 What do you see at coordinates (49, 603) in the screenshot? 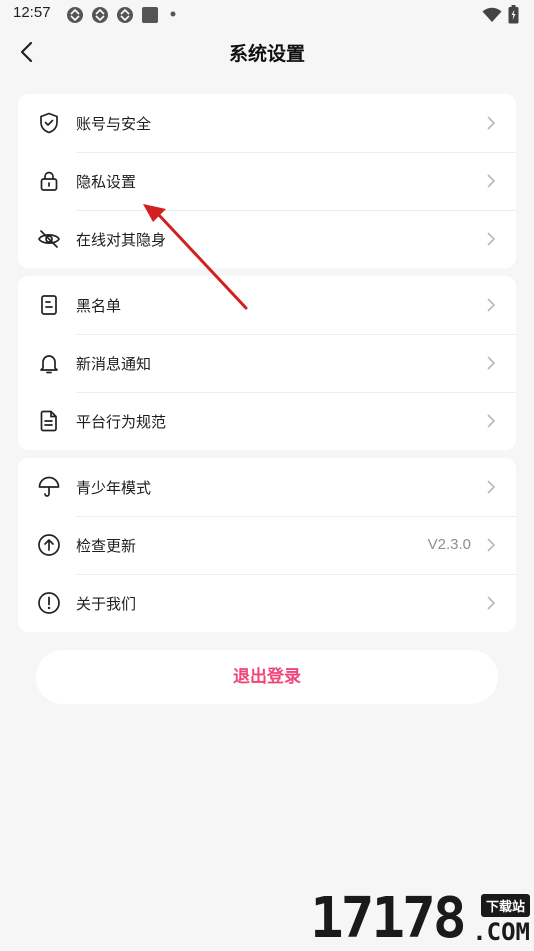
I see `info-circle-icon` at bounding box center [49, 603].